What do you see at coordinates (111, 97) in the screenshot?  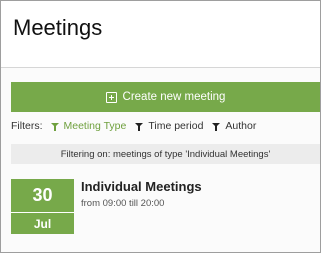 I see `plus-square-icon` at bounding box center [111, 97].